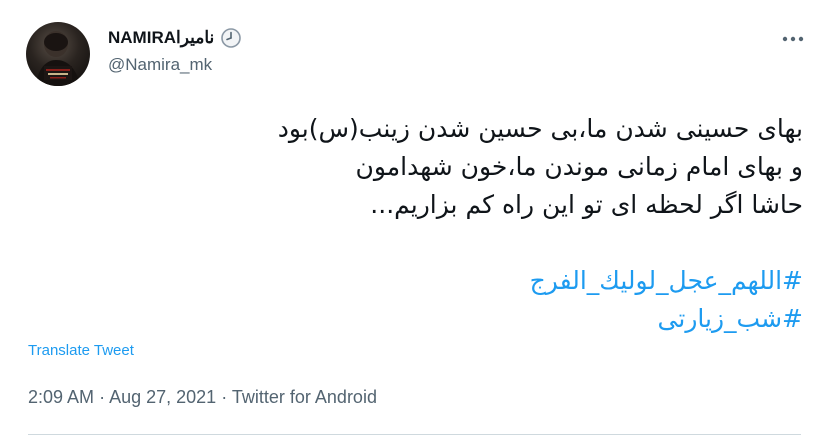 This screenshot has height=440, width=829. What do you see at coordinates (161, 38) in the screenshot?
I see `author-display-name: NAMIRAنامیرا` at bounding box center [161, 38].